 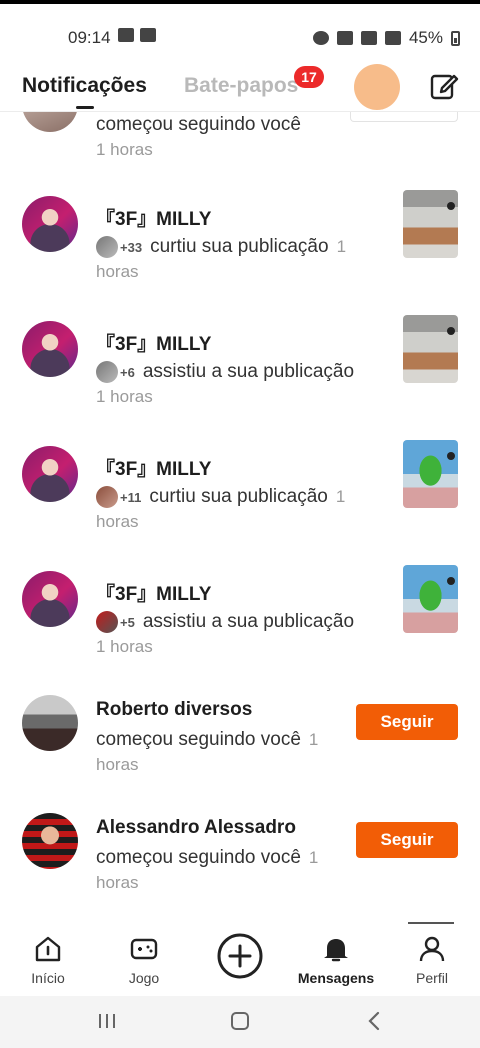 I want to click on back-icon, so click(x=375, y=1021).